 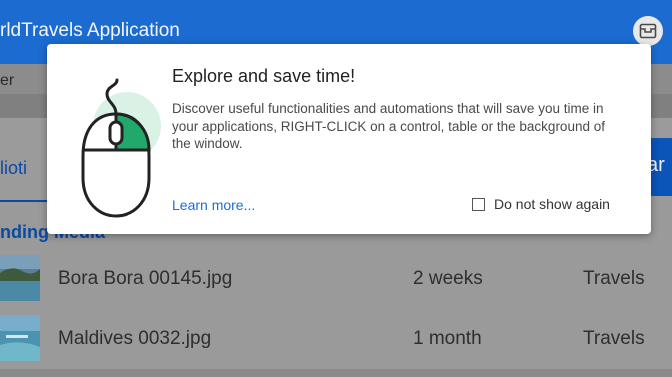 I want to click on media-age: 2 weeks, so click(x=448, y=278).